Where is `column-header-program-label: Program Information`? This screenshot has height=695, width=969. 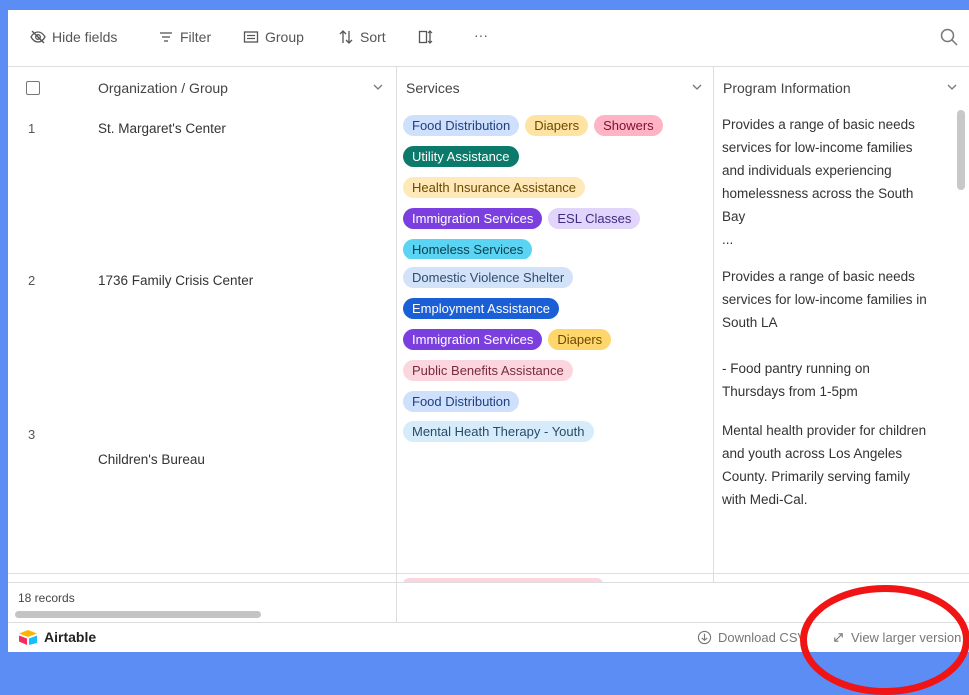 column-header-program-label: Program Information is located at coordinates (787, 87).